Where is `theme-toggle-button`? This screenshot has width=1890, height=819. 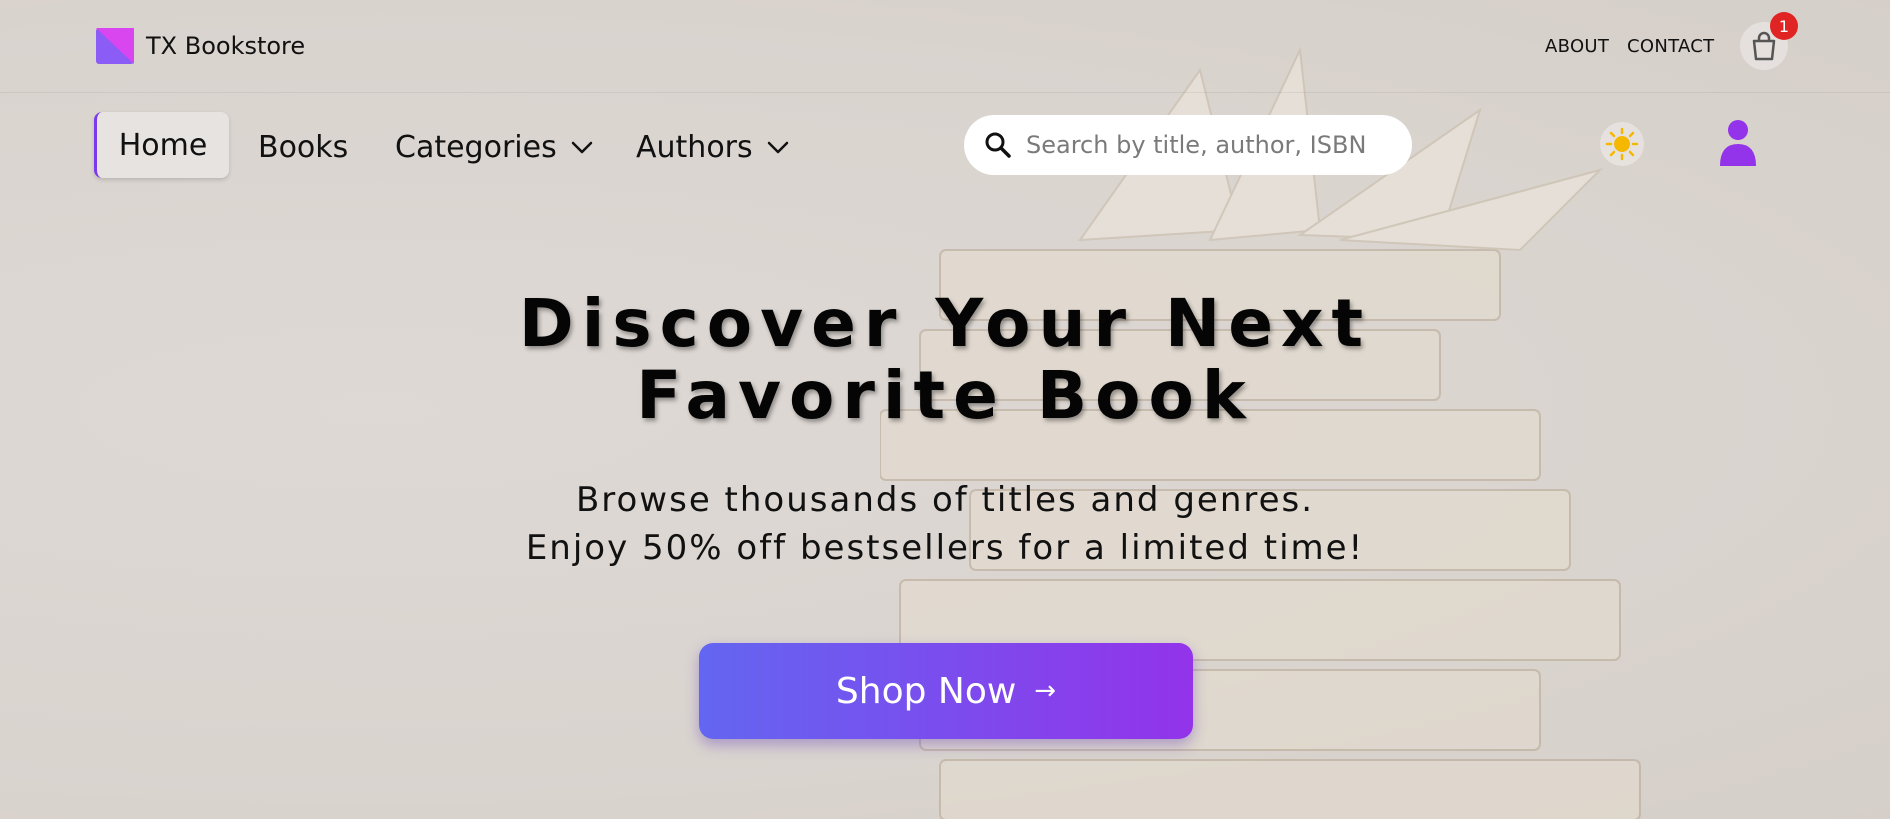 theme-toggle-button is located at coordinates (1622, 144).